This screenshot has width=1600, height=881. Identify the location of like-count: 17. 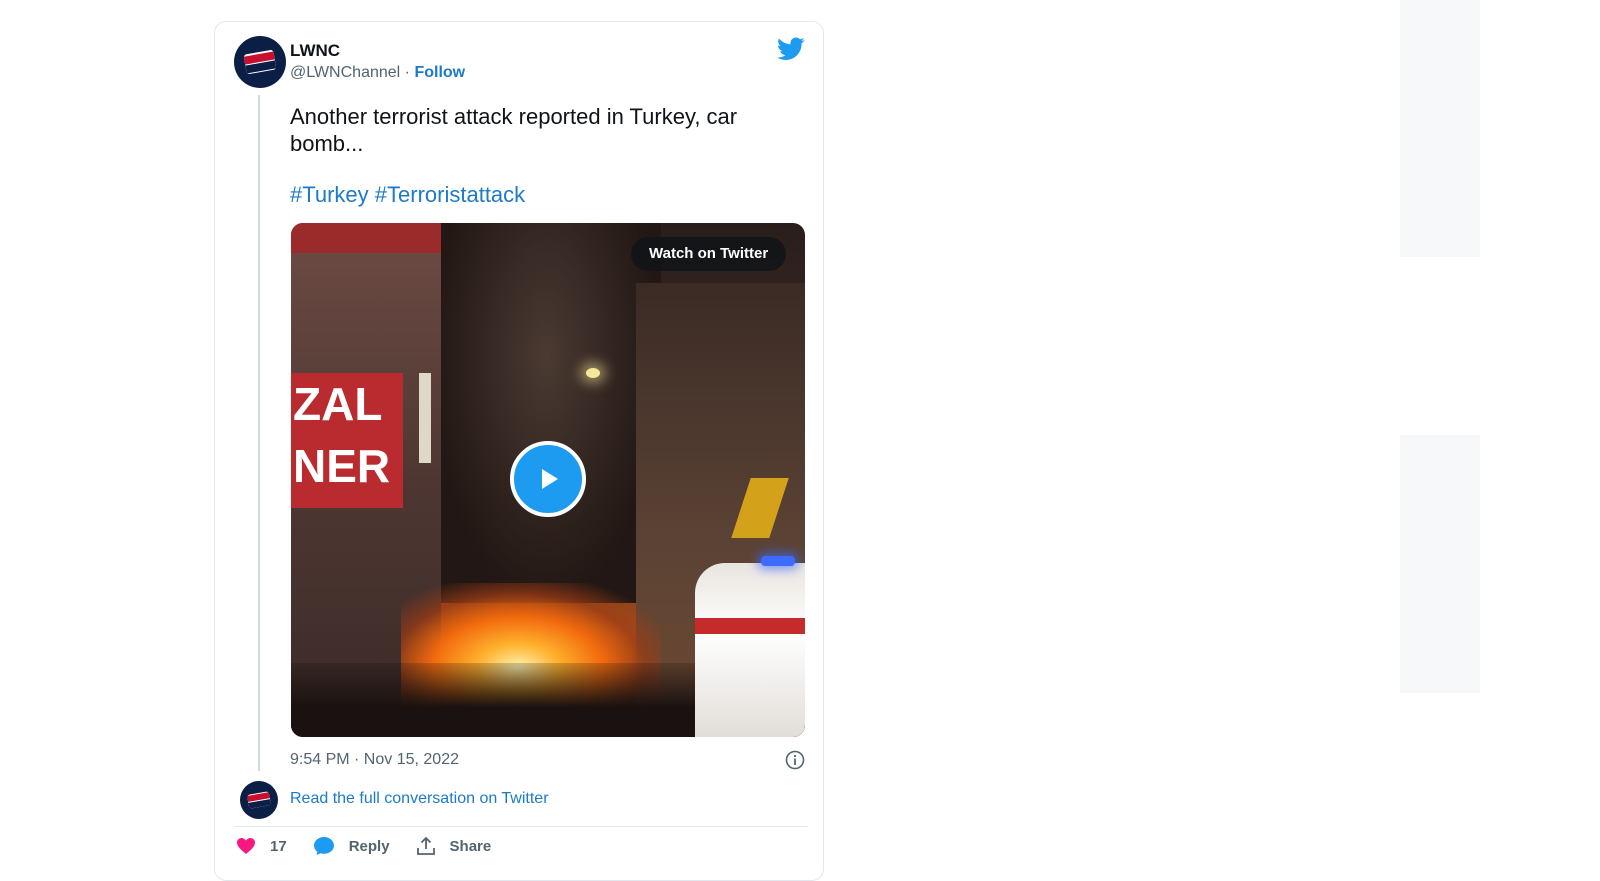
(278, 846).